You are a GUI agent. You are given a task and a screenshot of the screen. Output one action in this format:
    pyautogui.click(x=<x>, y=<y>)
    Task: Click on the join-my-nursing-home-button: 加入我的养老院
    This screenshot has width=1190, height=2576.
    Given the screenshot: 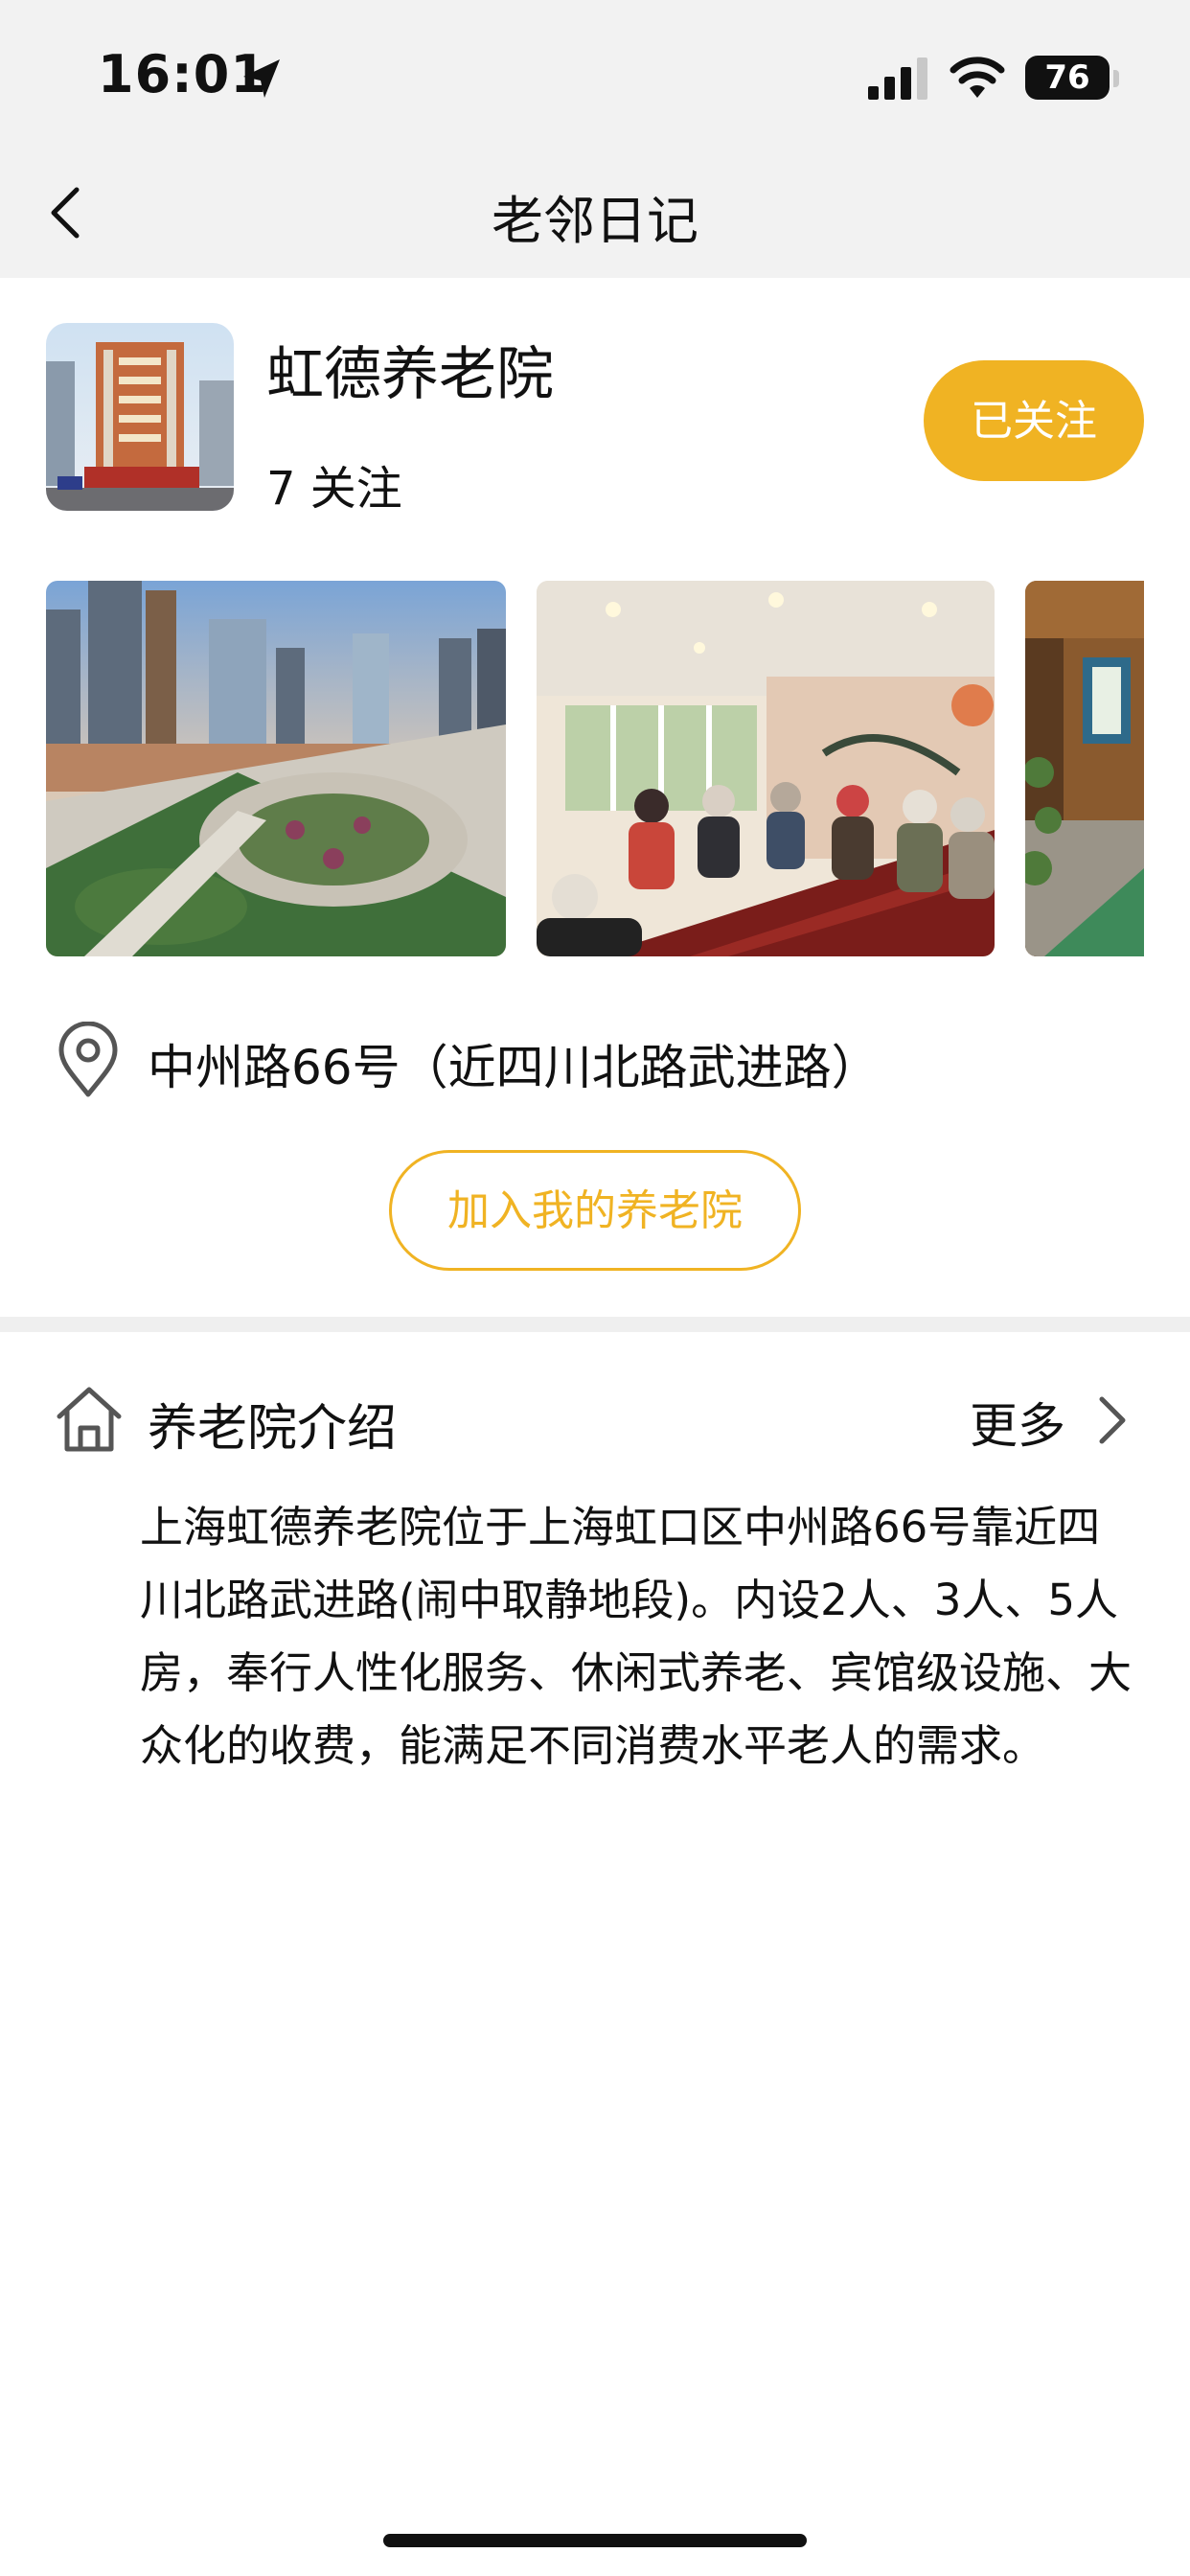 What is the action you would take?
    pyautogui.click(x=595, y=1210)
    